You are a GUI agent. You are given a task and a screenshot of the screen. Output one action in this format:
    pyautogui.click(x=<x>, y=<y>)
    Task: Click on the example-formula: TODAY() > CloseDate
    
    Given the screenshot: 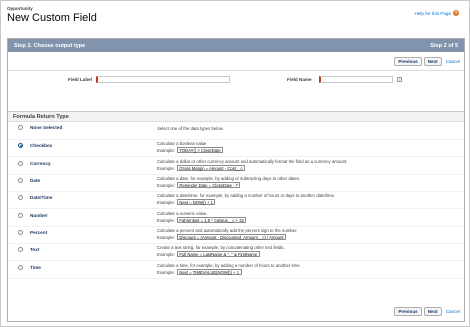 What is the action you would take?
    pyautogui.click(x=200, y=150)
    